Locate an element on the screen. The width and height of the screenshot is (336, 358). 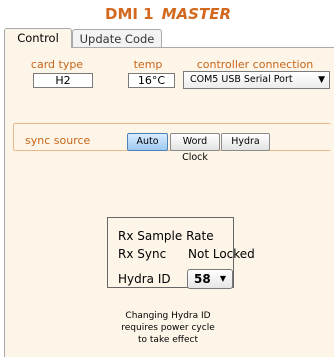
tab-update-code: Update Code is located at coordinates (117, 38).